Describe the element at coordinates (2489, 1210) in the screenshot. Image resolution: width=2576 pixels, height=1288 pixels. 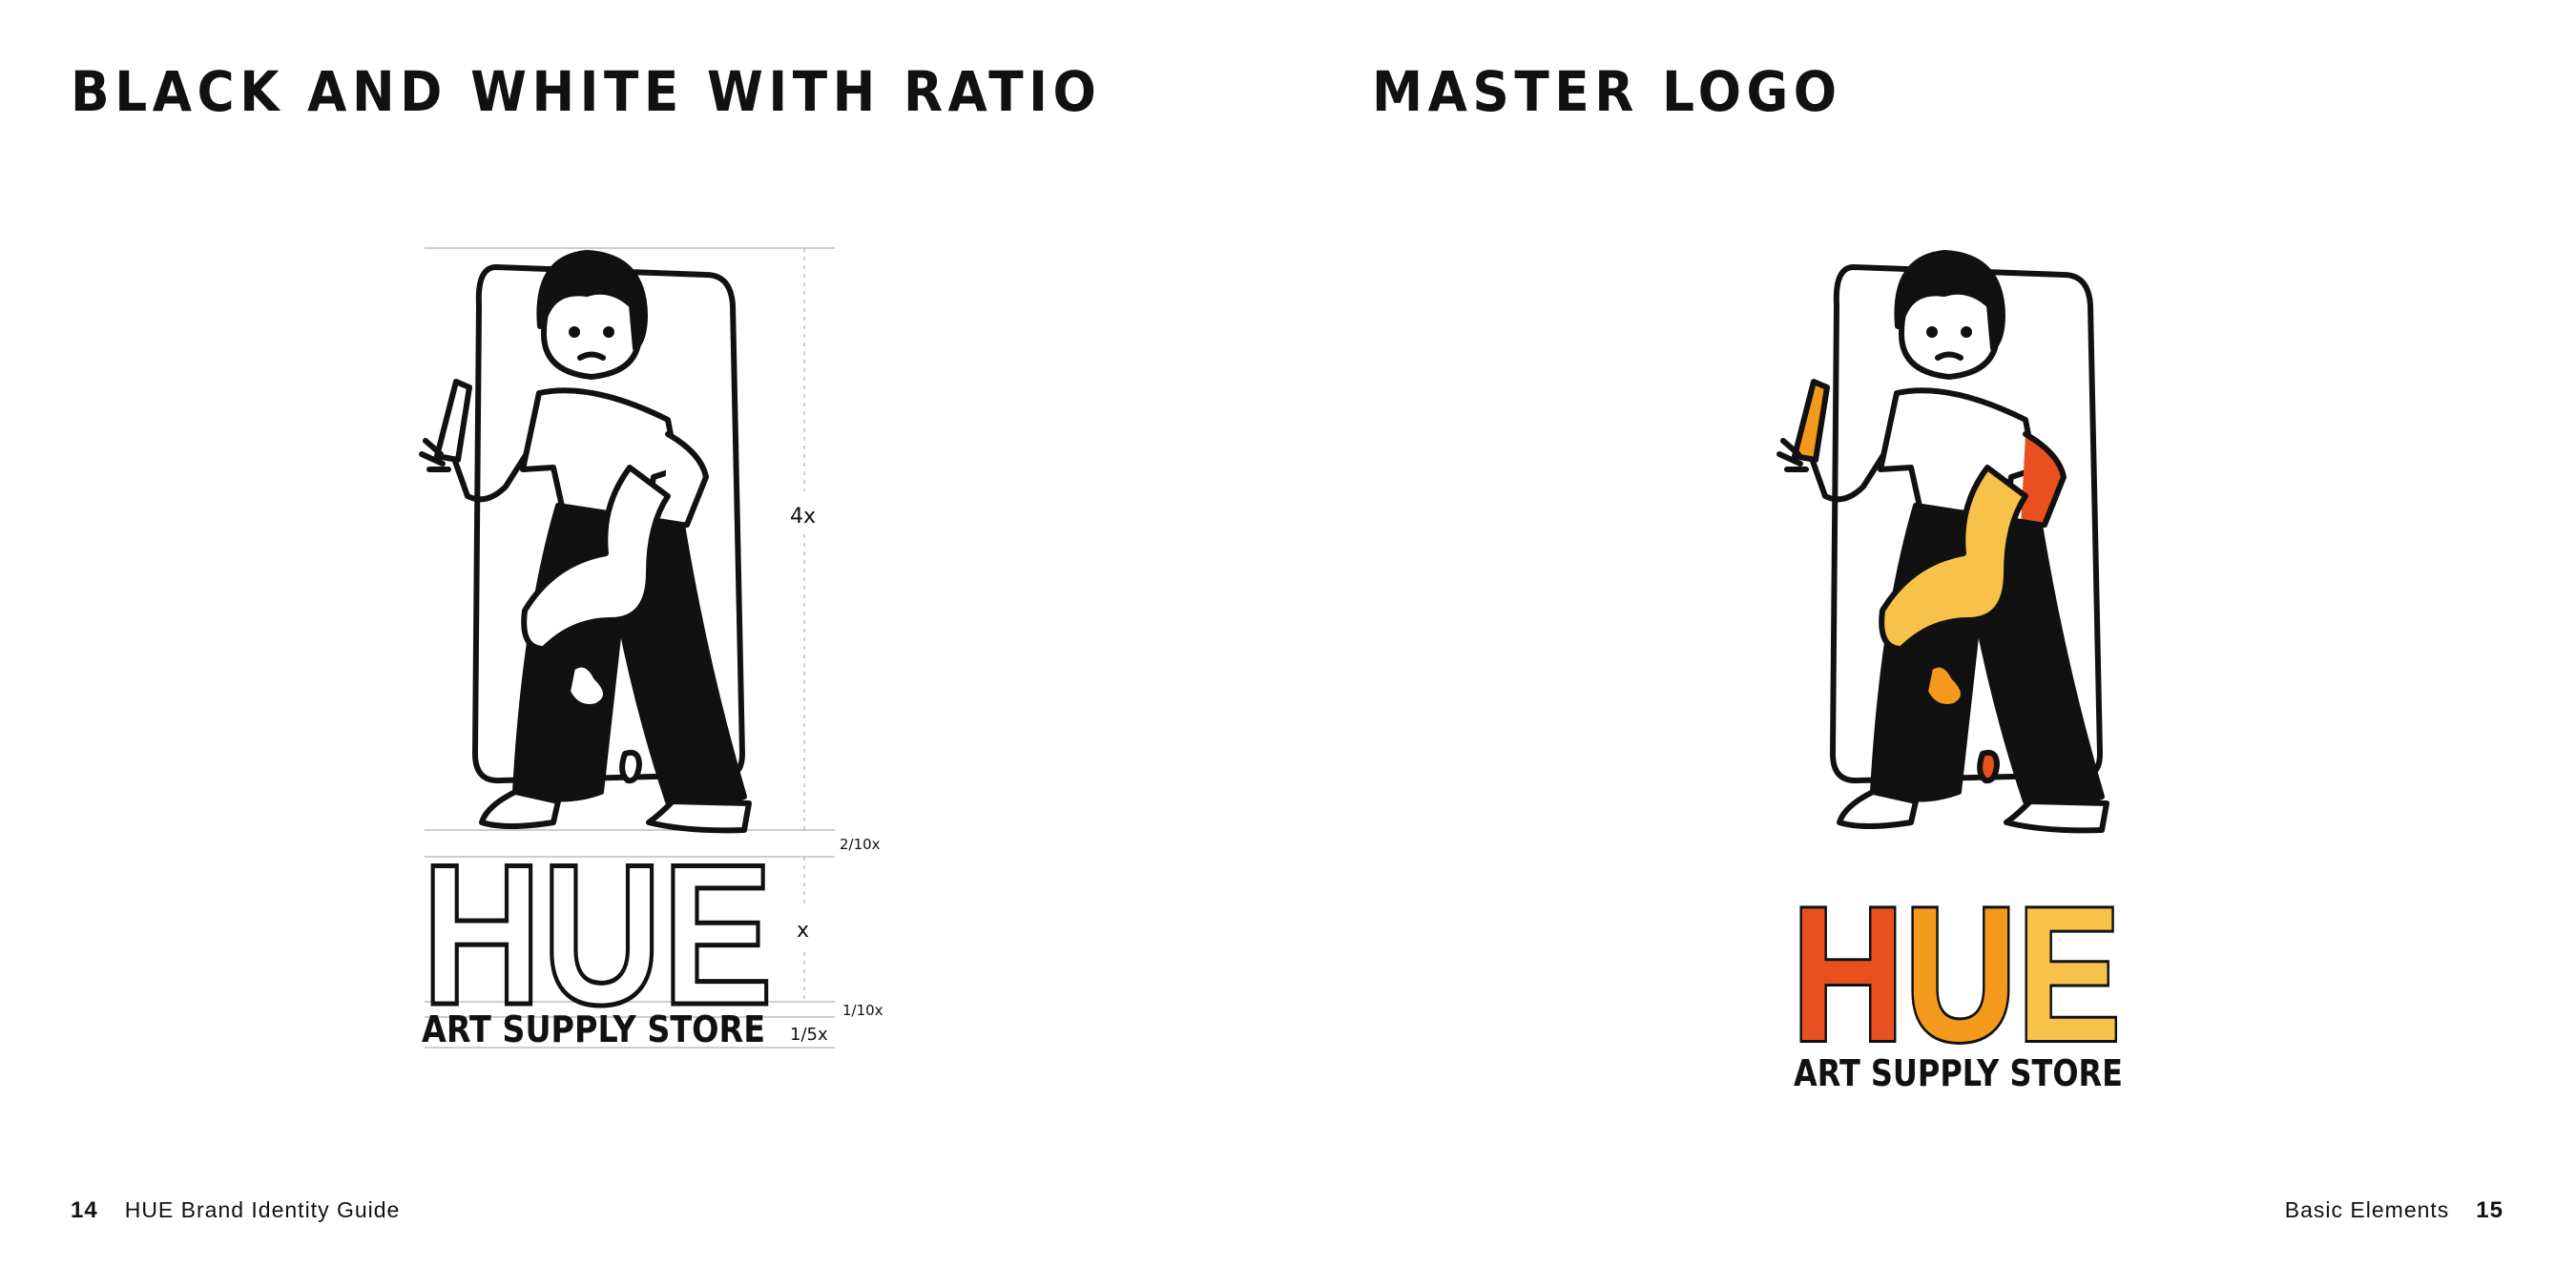
I see `page-number: 15` at that location.